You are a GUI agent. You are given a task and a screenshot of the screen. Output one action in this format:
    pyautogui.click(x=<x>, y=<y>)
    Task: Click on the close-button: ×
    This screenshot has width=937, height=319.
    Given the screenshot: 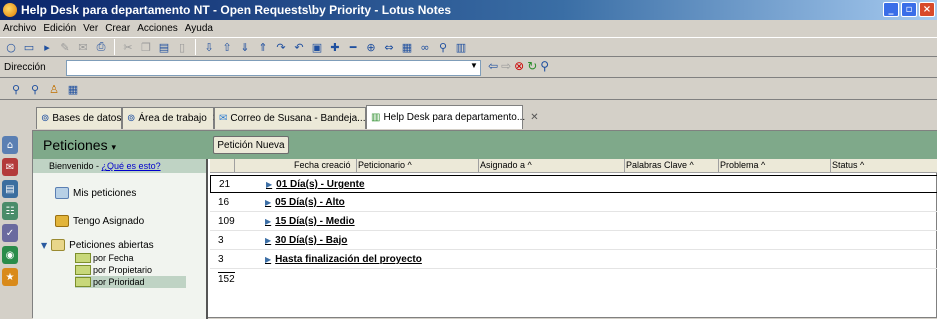 What is the action you would take?
    pyautogui.click(x=927, y=9)
    